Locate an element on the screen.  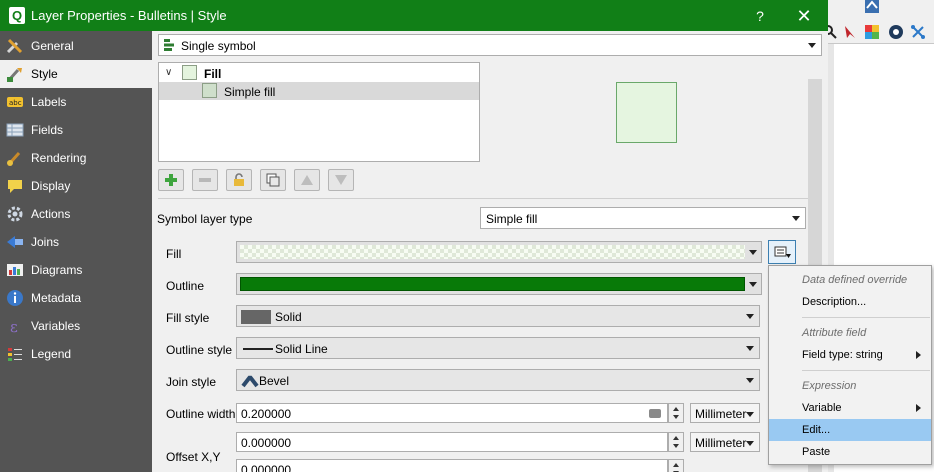
joins-icon is located at coordinates (15, 242).